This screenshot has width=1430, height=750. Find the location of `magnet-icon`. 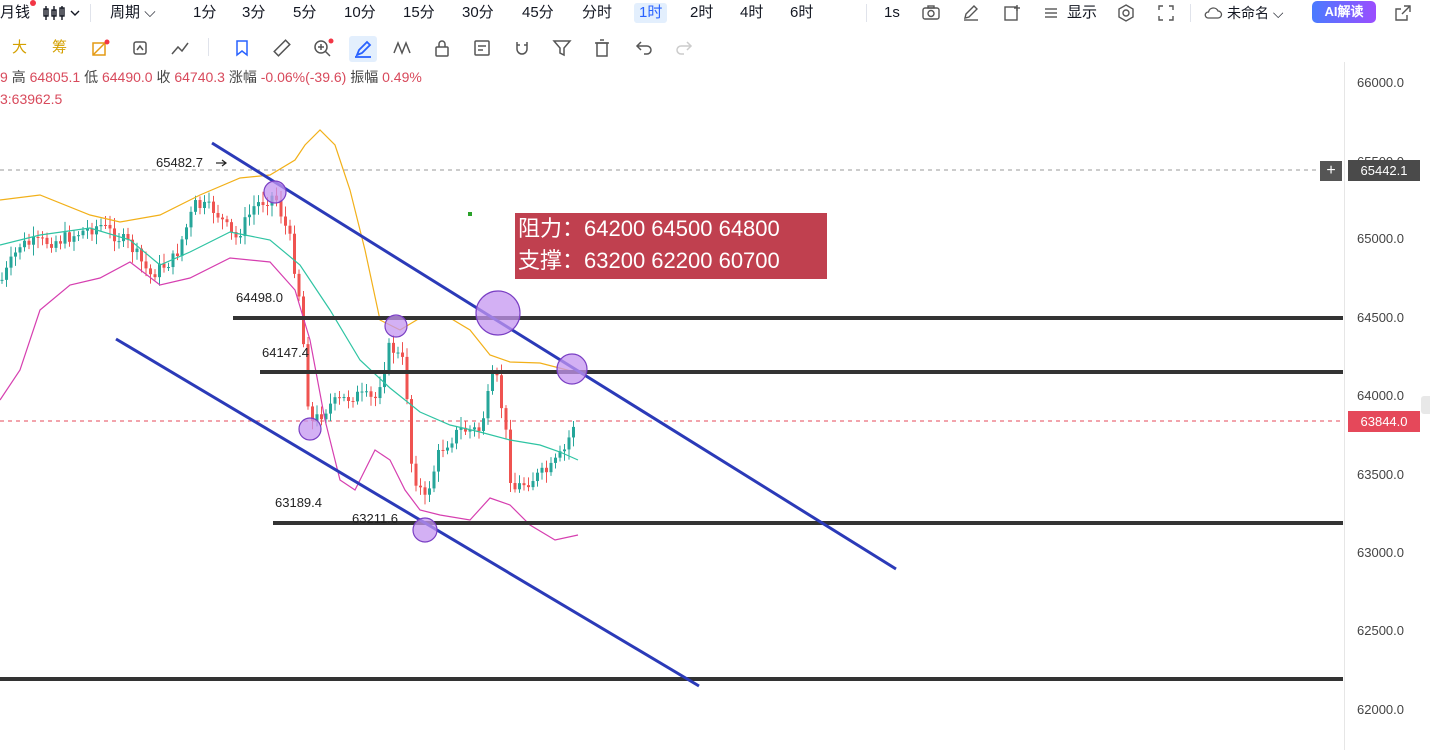

magnet-icon is located at coordinates (522, 51).